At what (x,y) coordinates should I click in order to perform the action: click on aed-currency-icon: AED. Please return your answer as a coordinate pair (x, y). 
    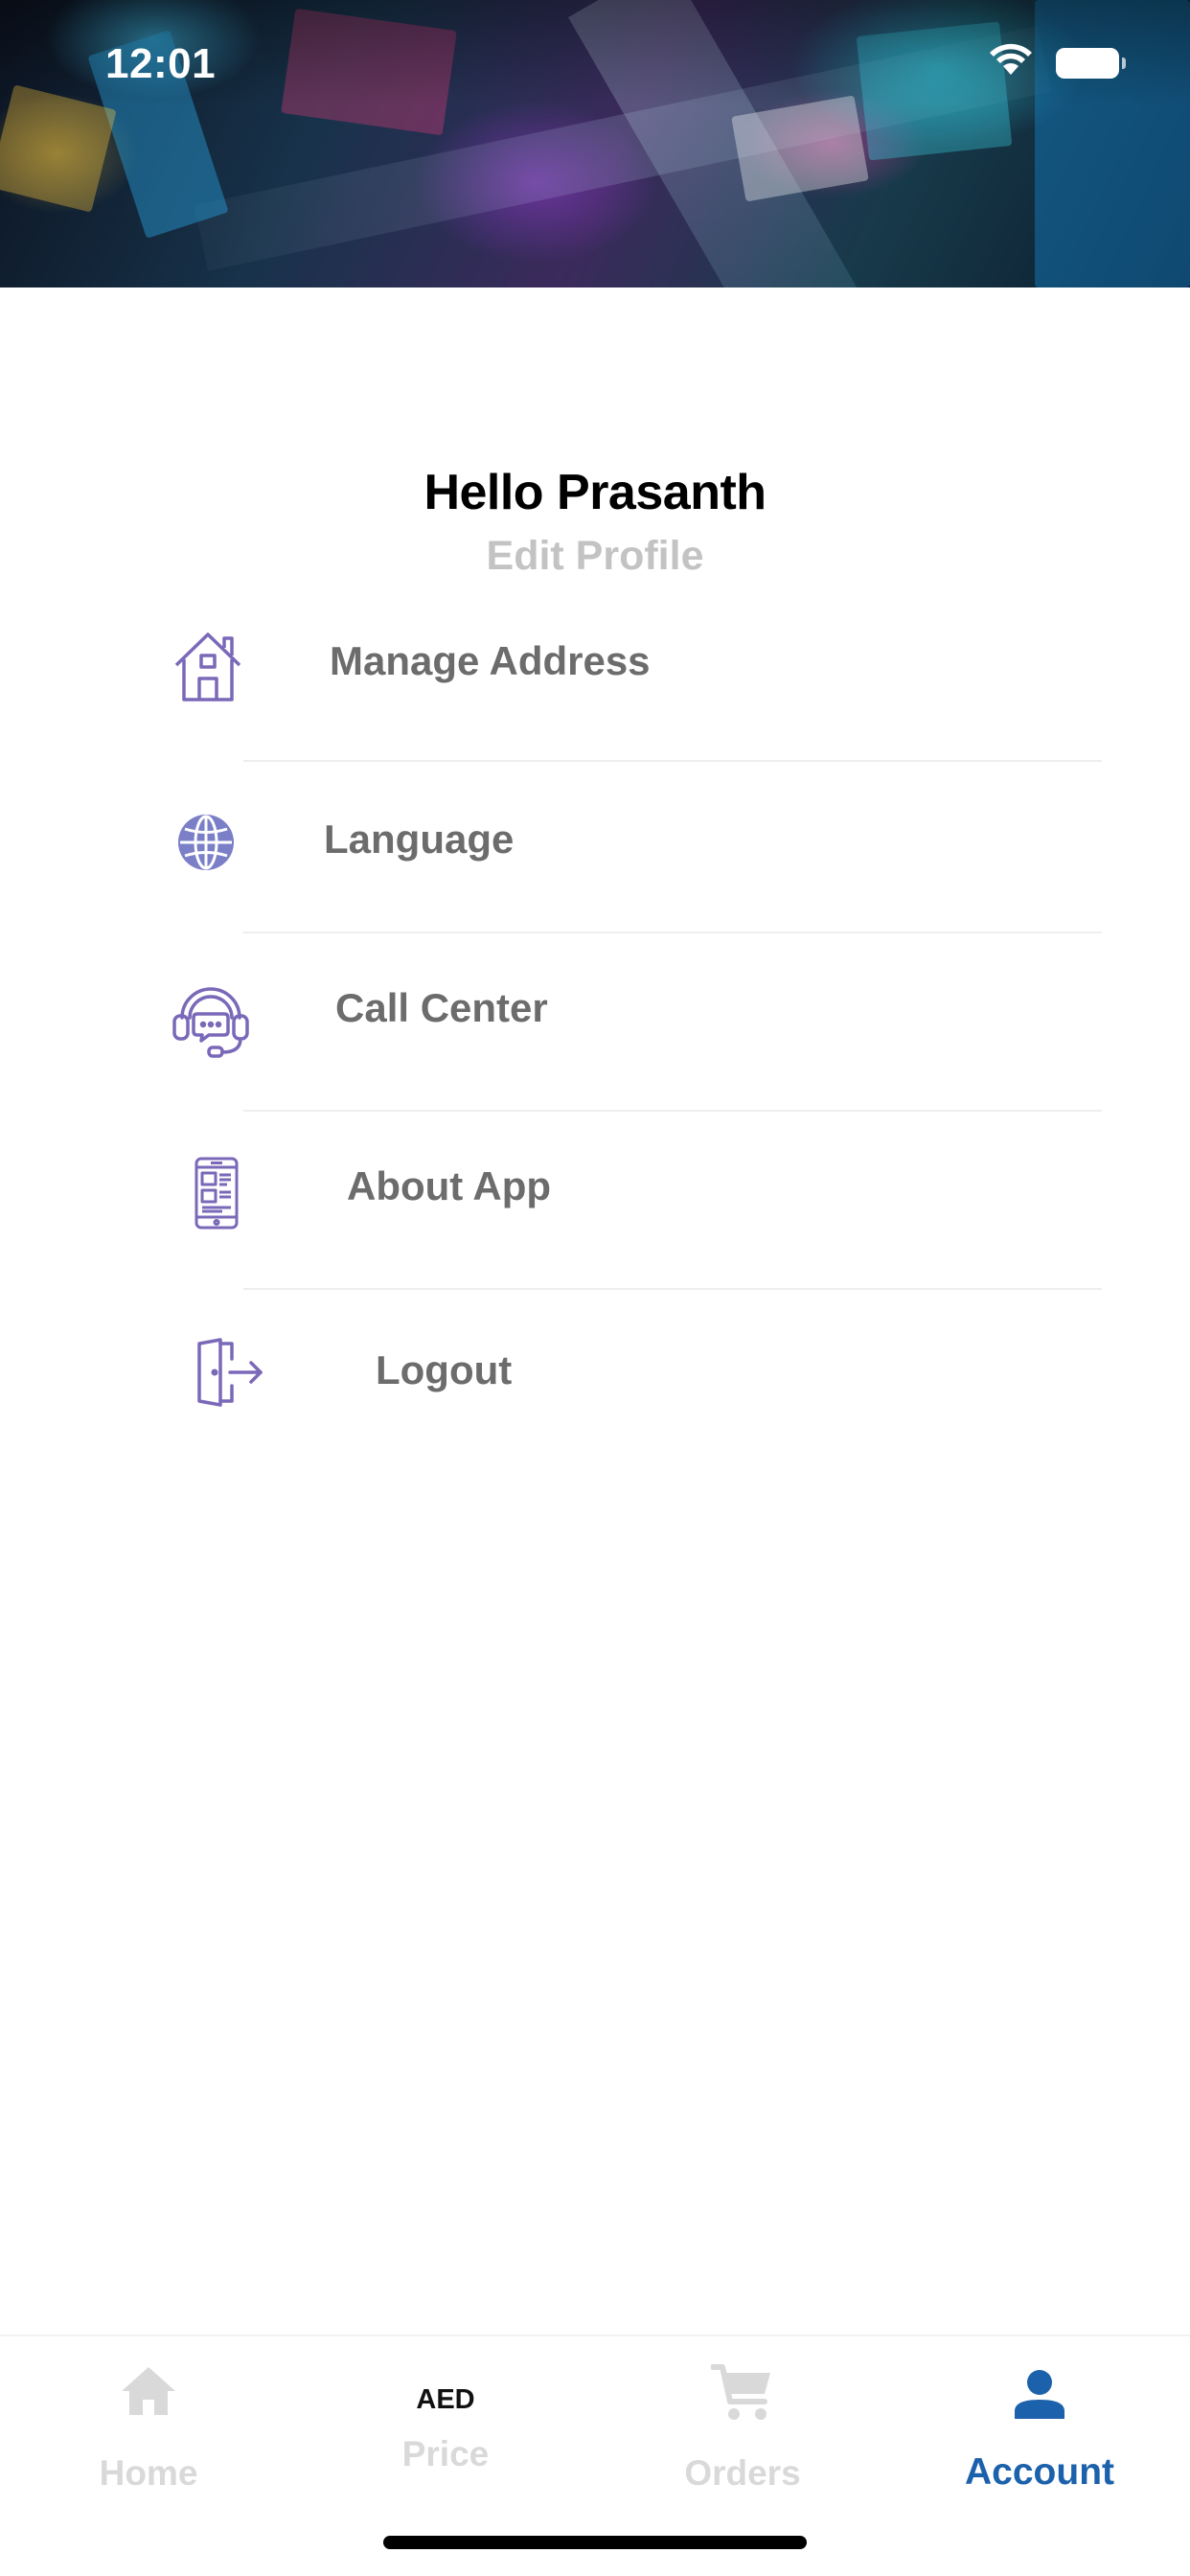
    Looking at the image, I should click on (445, 2399).